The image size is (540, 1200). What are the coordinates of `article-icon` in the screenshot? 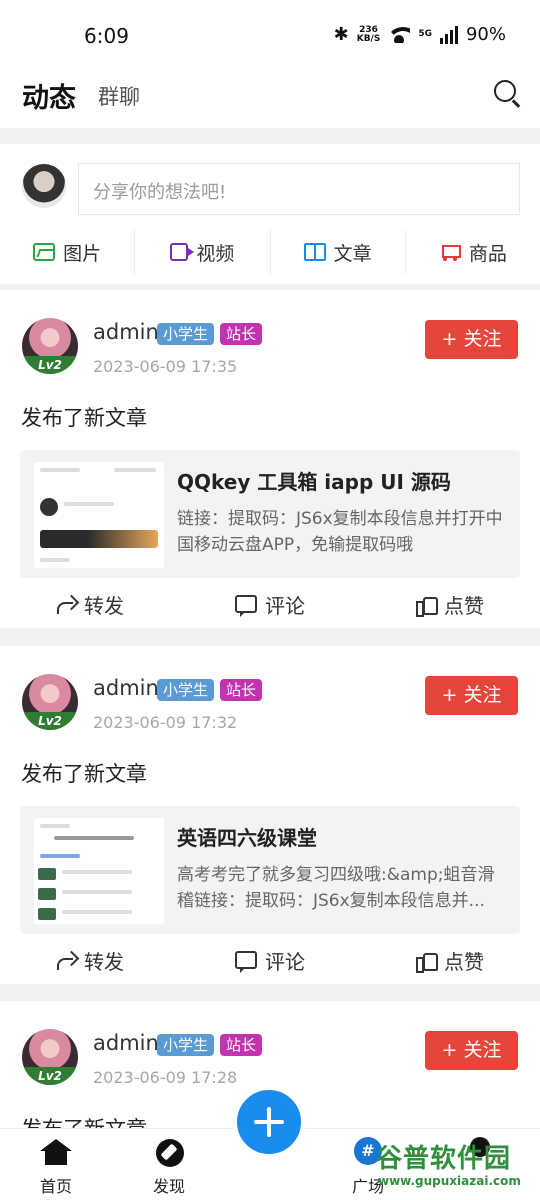 It's located at (314, 252).